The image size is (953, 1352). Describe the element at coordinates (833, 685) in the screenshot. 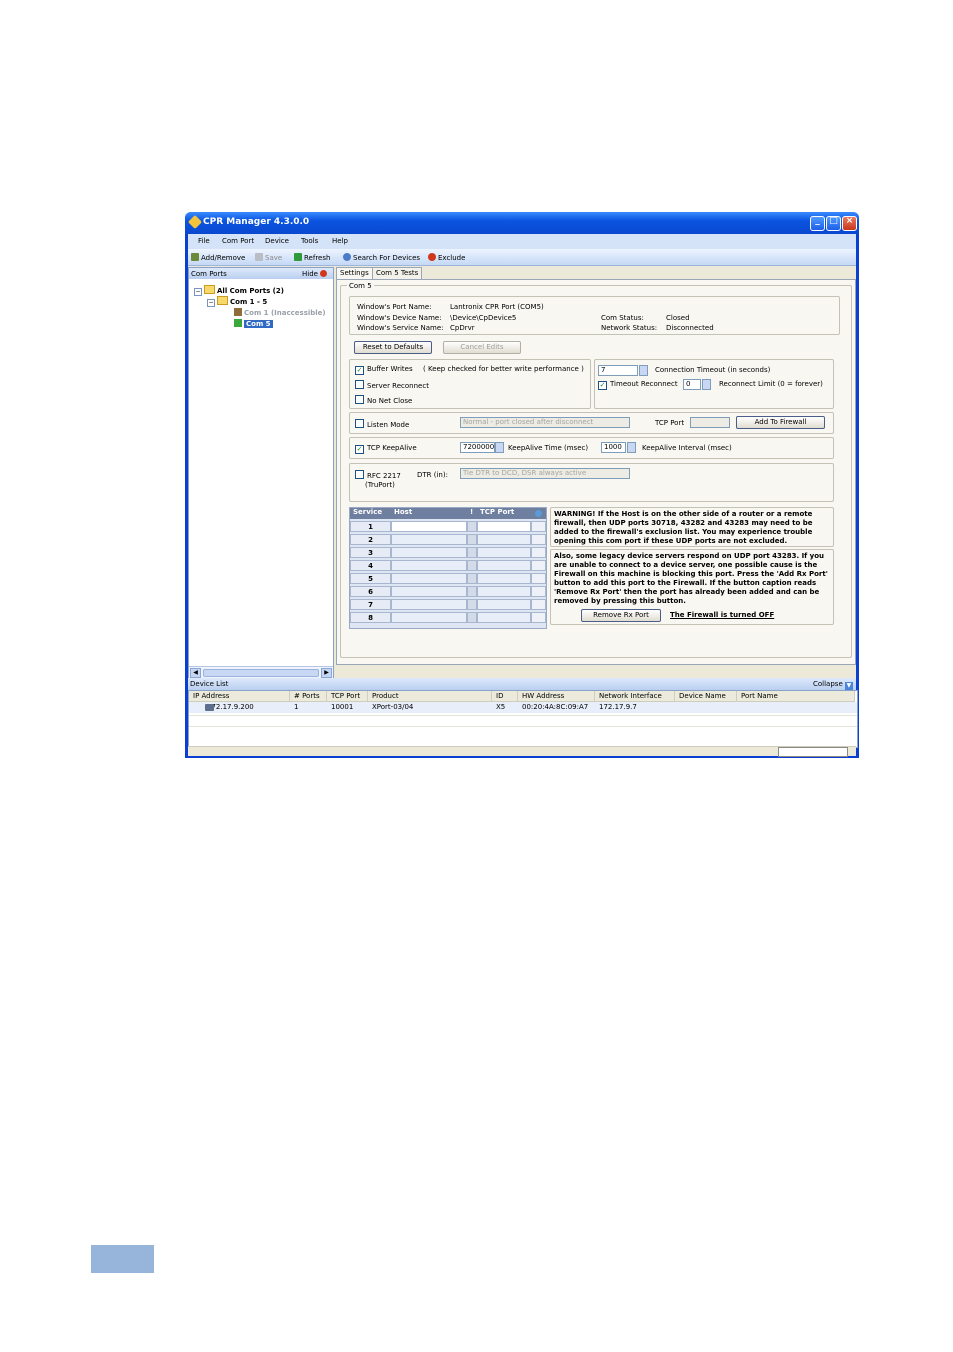

I see `collapse-button: Collapse ▼` at that location.